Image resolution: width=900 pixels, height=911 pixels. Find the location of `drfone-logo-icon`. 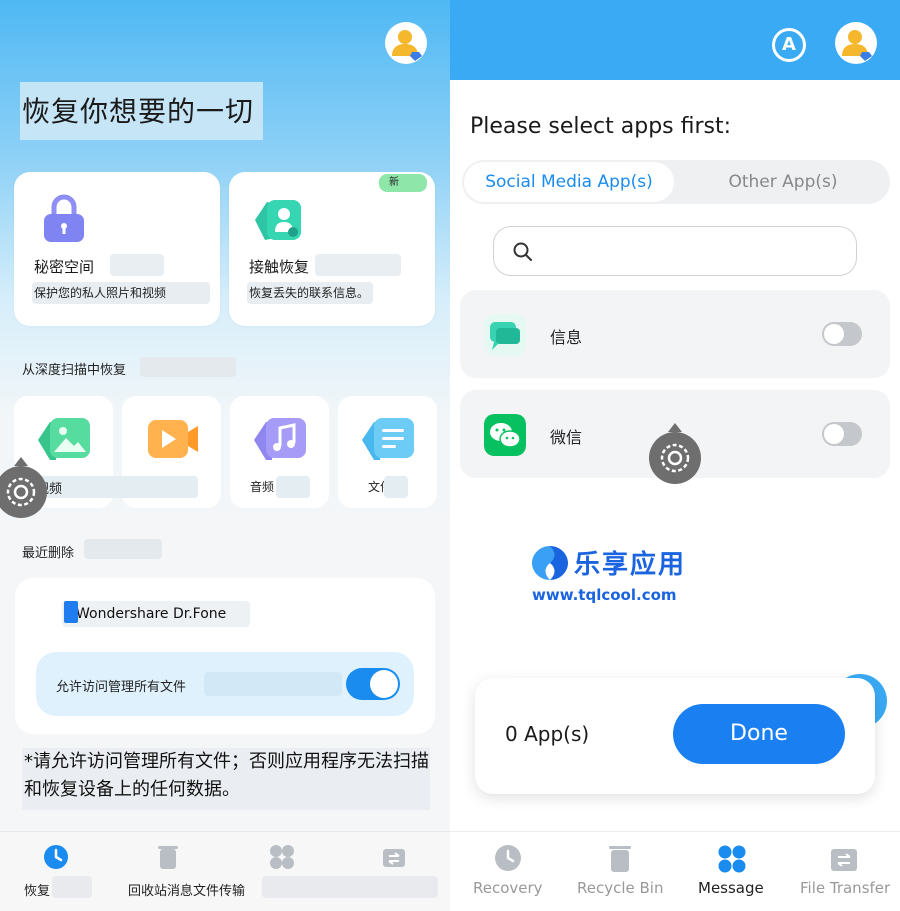

drfone-logo-icon is located at coordinates (71, 612).